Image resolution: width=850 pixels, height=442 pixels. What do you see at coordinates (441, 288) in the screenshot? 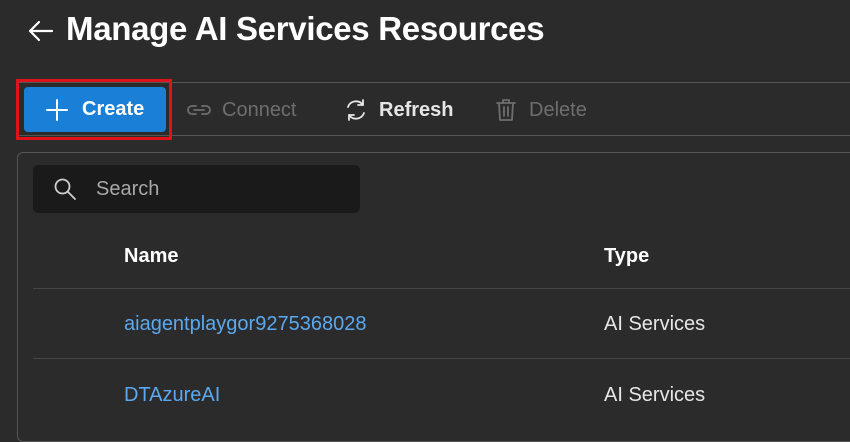
I see `header-divider` at bounding box center [441, 288].